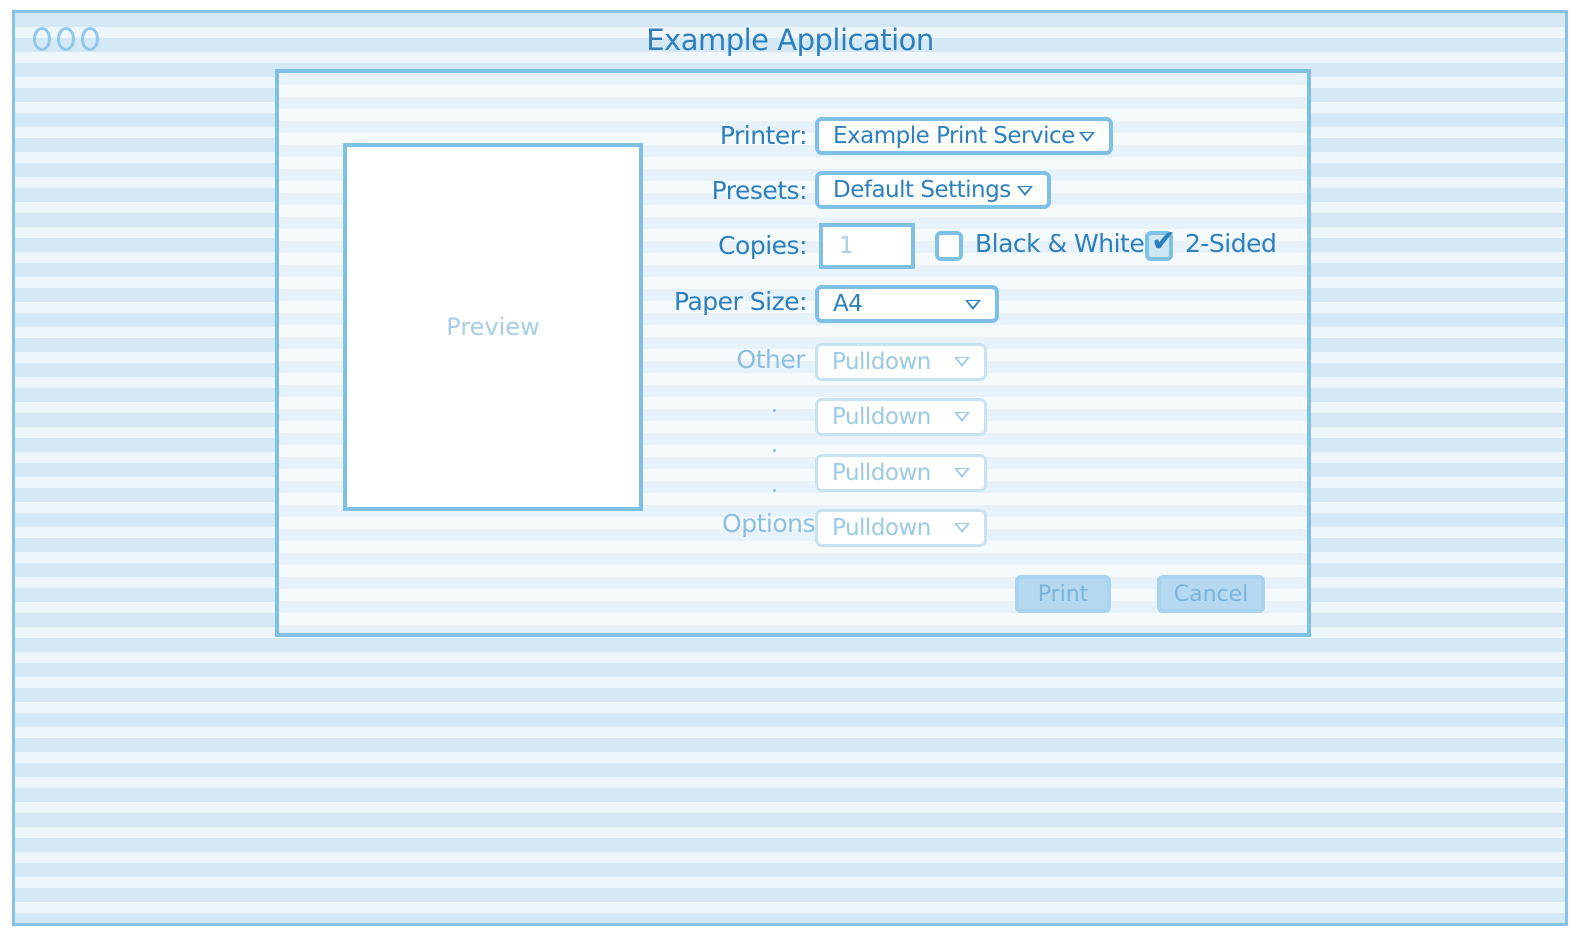  Describe the element at coordinates (768, 523) in the screenshot. I see `options-label: Options` at that location.